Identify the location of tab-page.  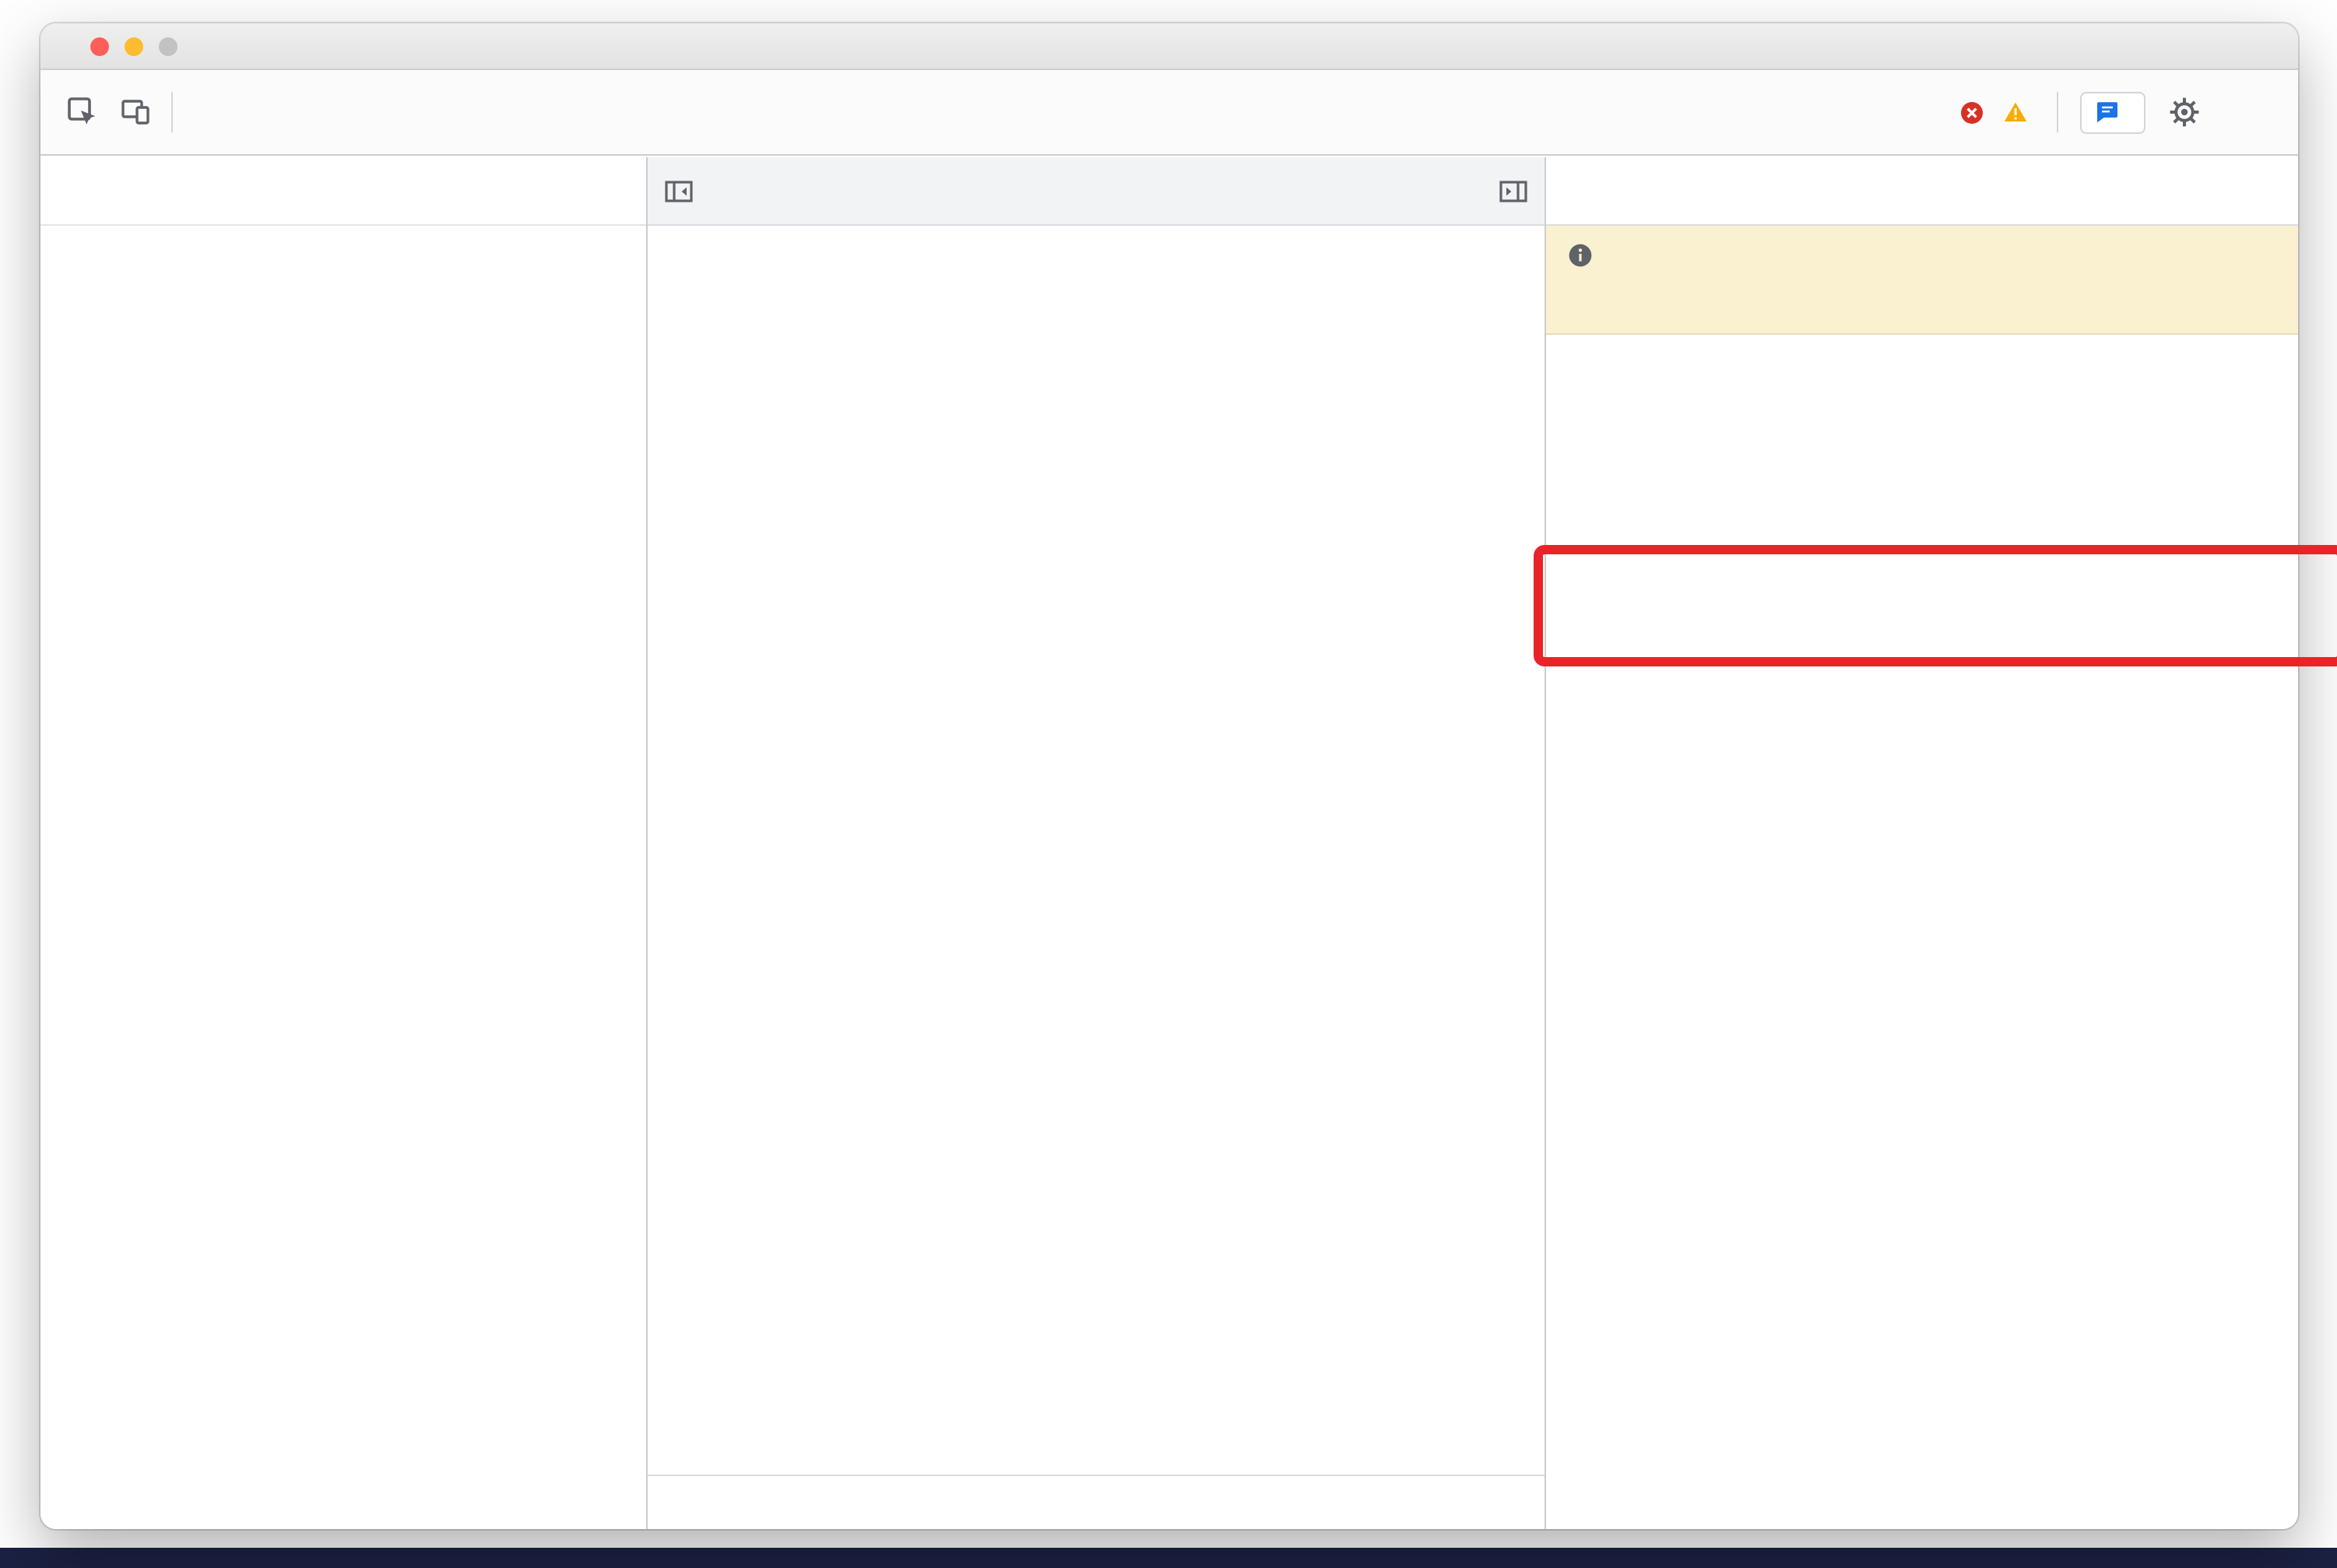
(70, 190).